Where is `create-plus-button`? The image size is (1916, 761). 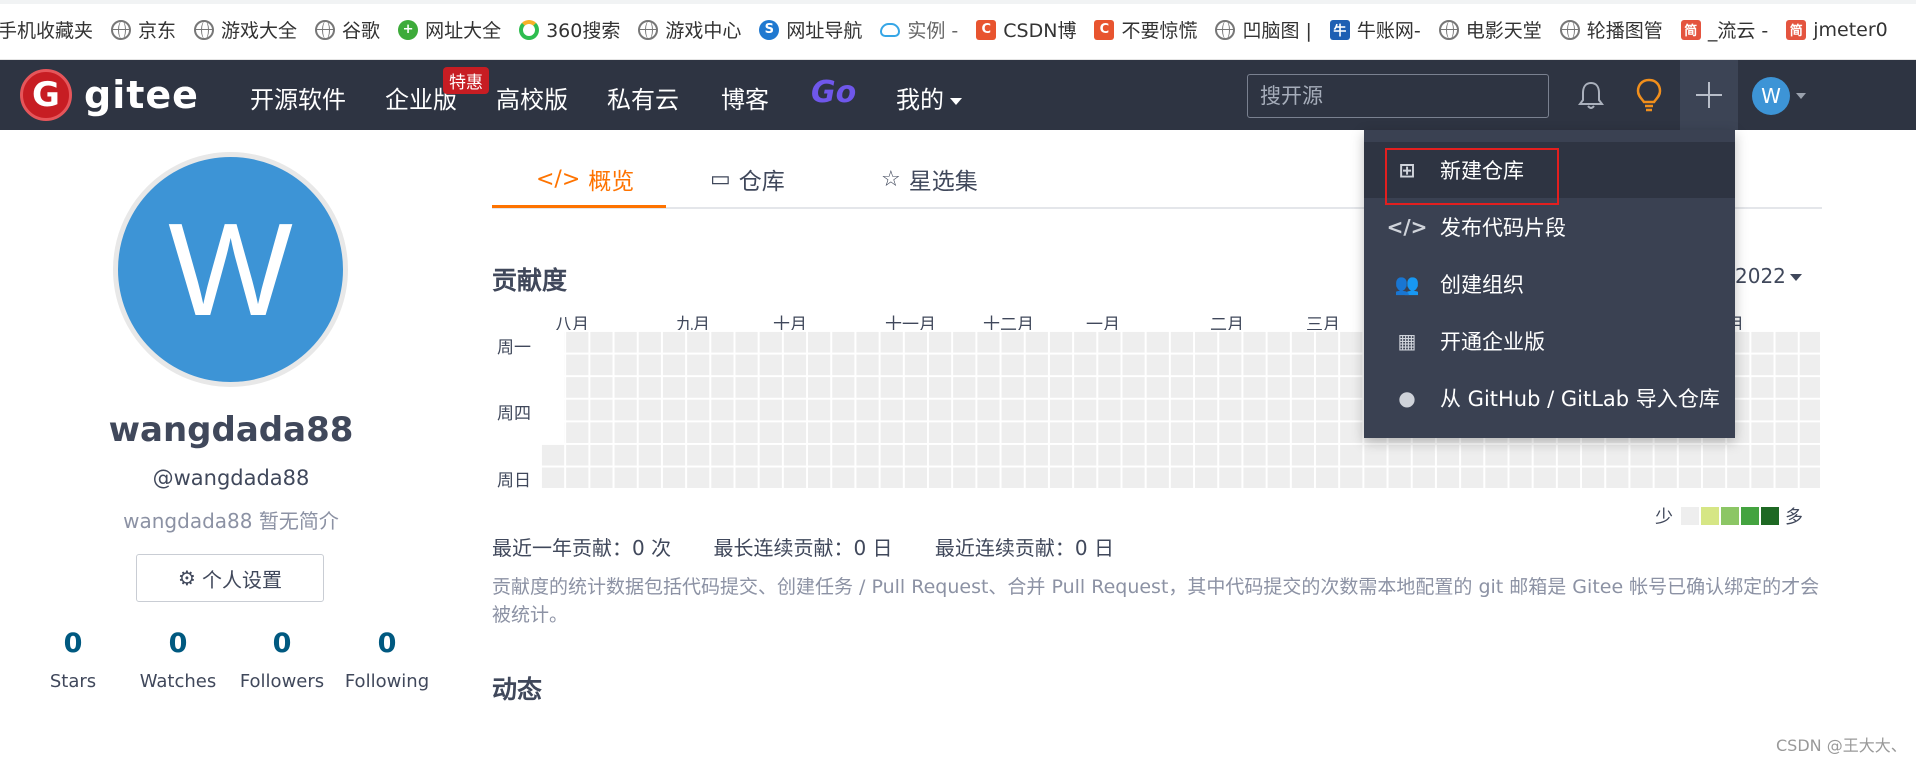 create-plus-button is located at coordinates (1709, 95).